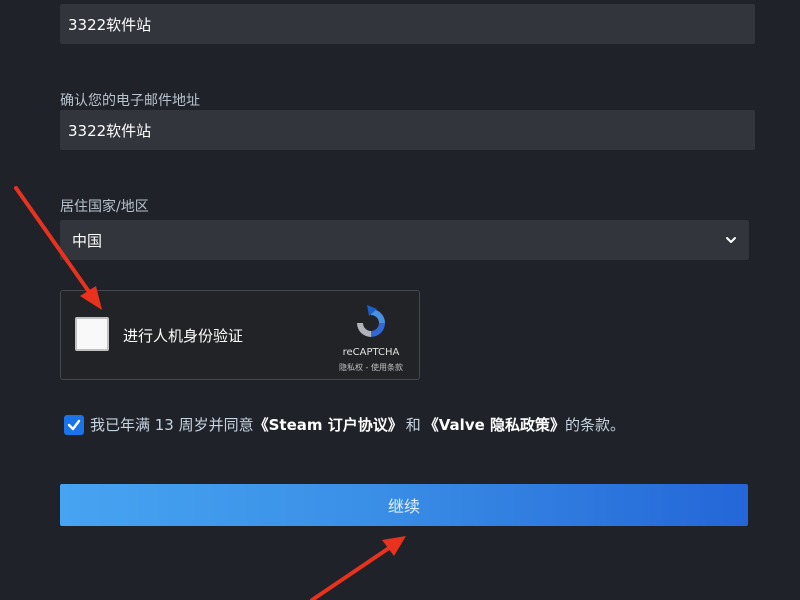 Image resolution: width=800 pixels, height=600 pixels. I want to click on recaptcha-checkbox, so click(92, 334).